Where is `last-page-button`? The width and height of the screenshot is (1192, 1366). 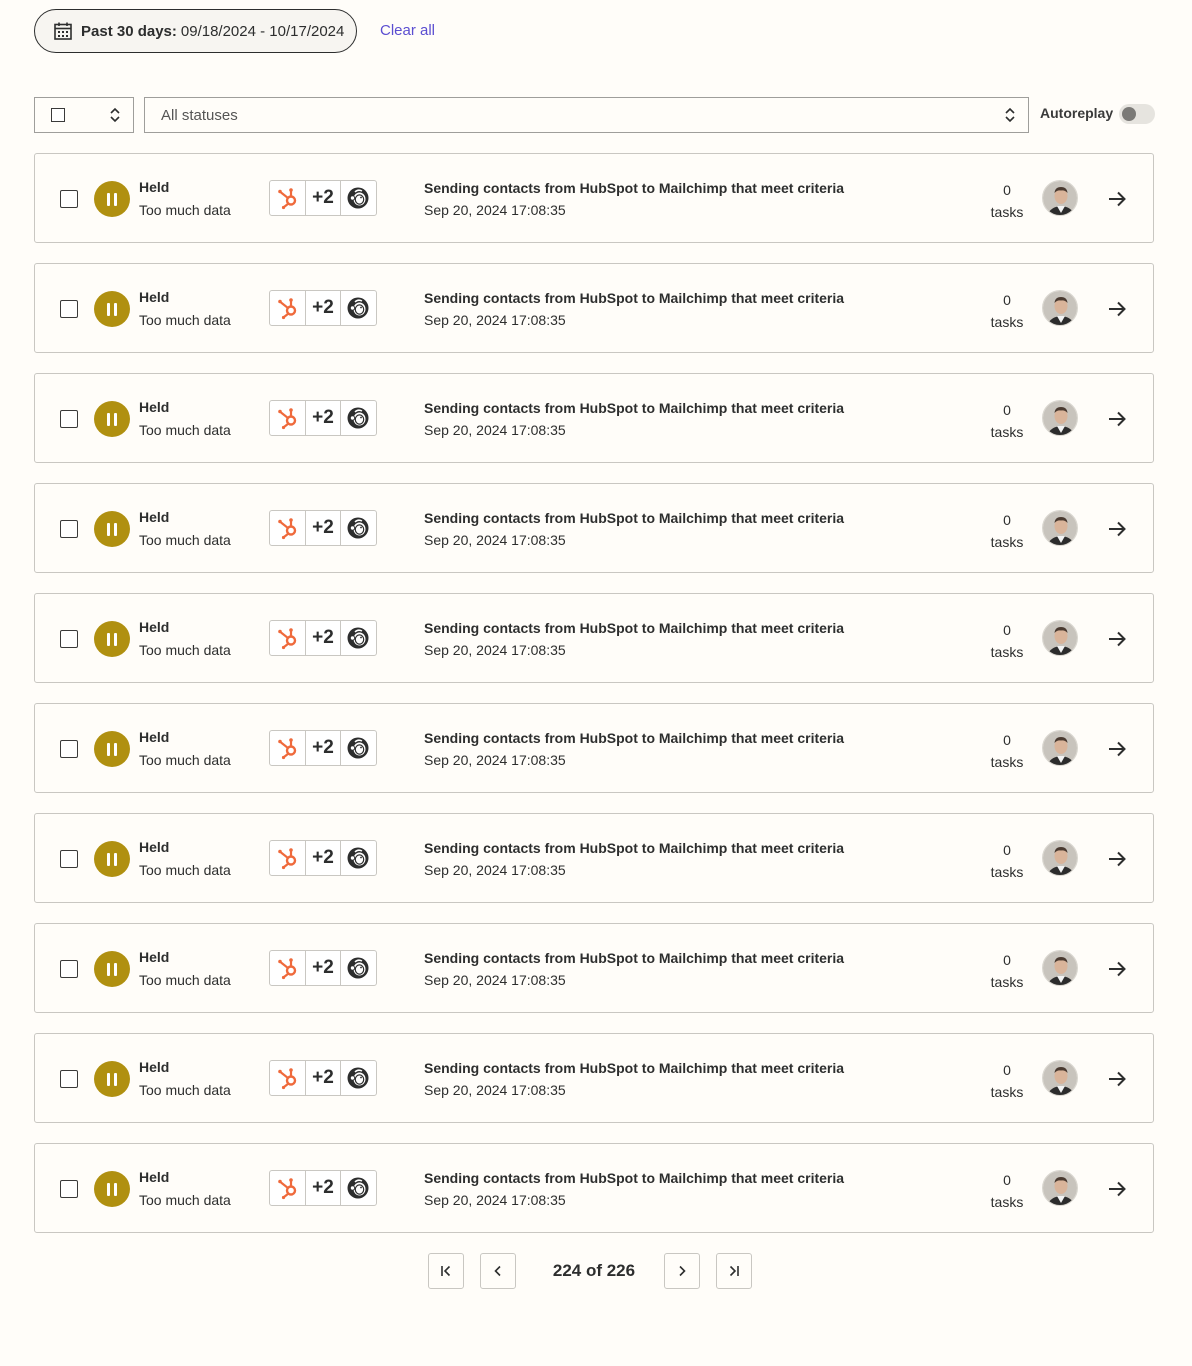
last-page-button is located at coordinates (734, 1271).